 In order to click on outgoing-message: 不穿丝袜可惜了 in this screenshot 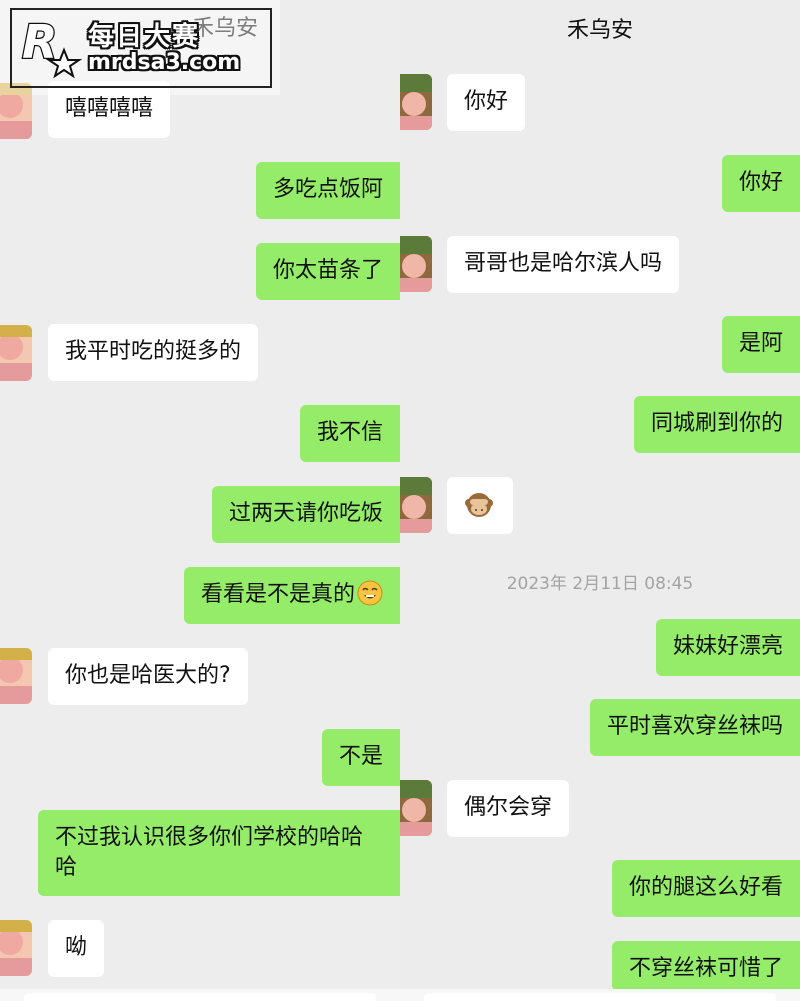, I will do `click(705, 966)`.